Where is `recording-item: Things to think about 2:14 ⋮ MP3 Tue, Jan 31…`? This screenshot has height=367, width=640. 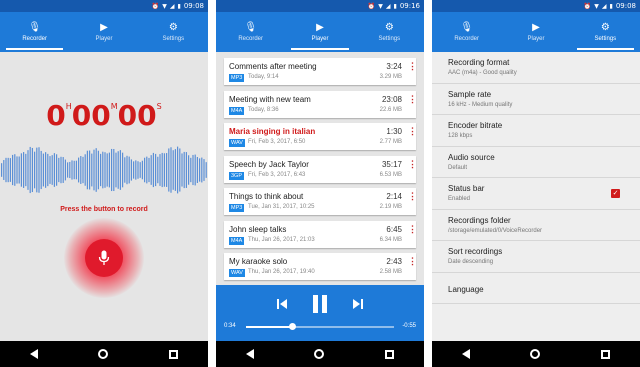
recording-item: Things to think about 2:14 ⋮ MP3 Tue, Jan 31… is located at coordinates (320, 201).